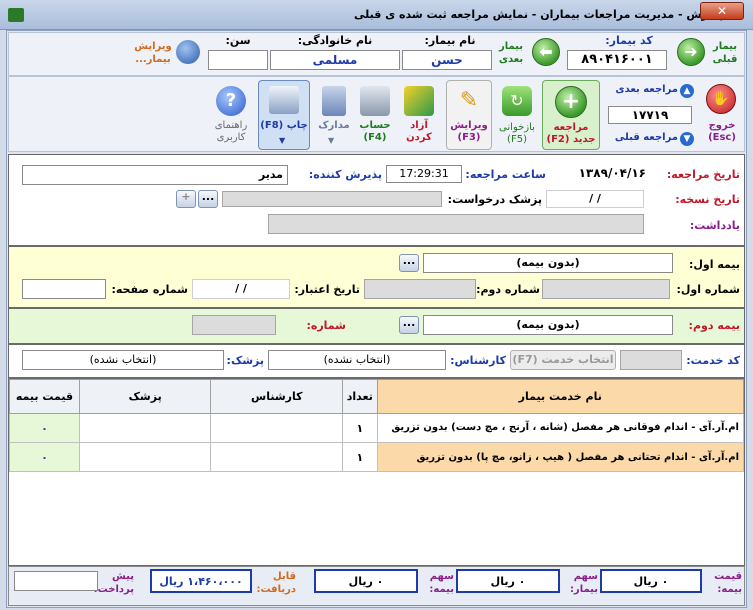  Describe the element at coordinates (511, 53) in the screenshot. I see `next-patient-button: بیمار بعدی` at that location.